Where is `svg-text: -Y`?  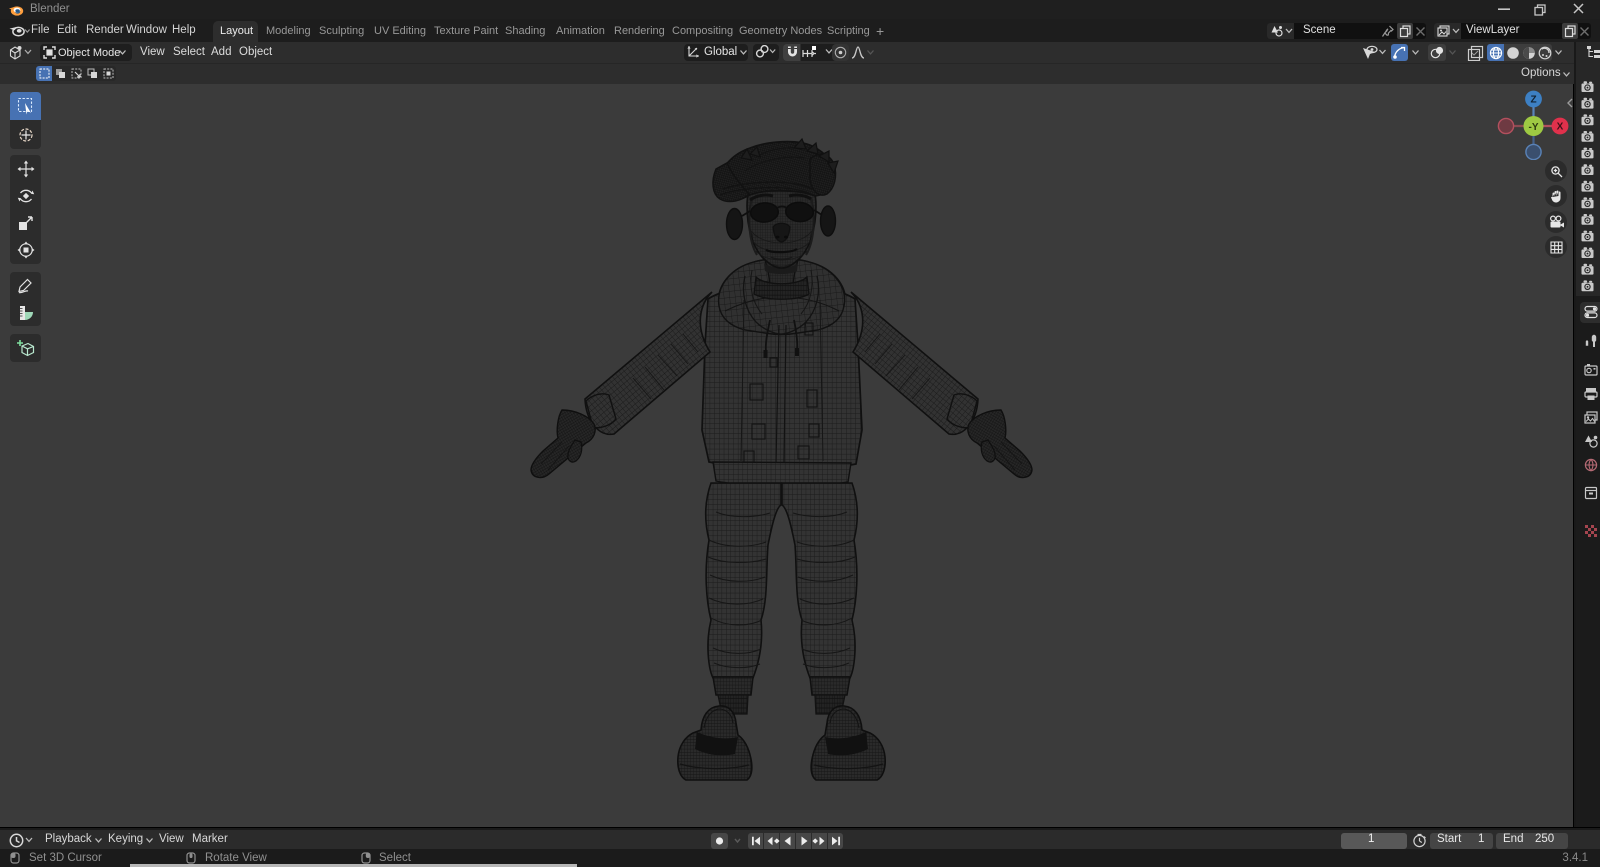 svg-text: -Y is located at coordinates (1534, 127).